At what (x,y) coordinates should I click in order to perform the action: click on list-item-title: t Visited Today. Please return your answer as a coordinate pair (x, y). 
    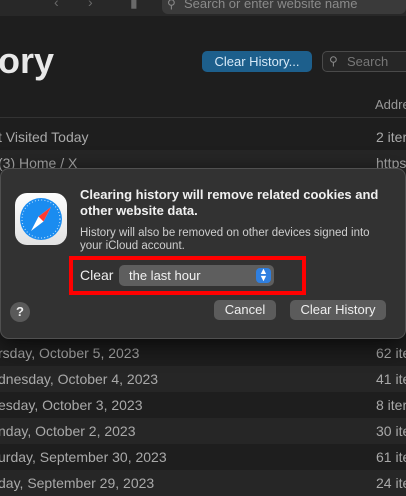
    Looking at the image, I should click on (44, 137).